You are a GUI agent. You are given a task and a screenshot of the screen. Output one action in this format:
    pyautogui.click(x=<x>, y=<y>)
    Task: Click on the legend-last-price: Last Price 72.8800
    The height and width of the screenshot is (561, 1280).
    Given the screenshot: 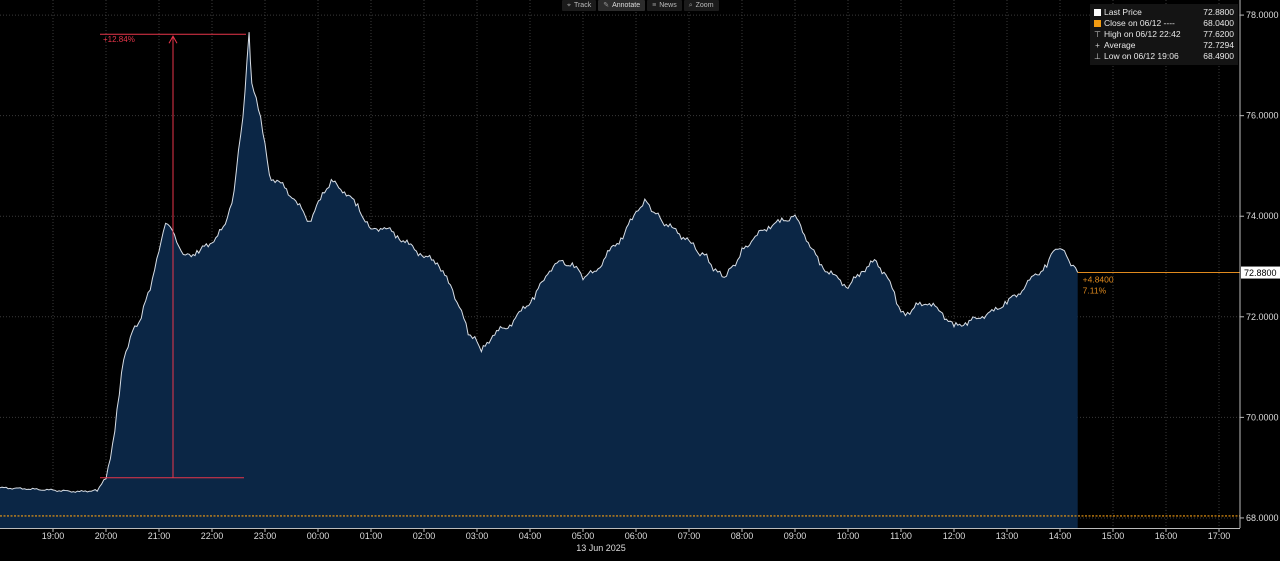 What is the action you would take?
    pyautogui.click(x=1164, y=12)
    